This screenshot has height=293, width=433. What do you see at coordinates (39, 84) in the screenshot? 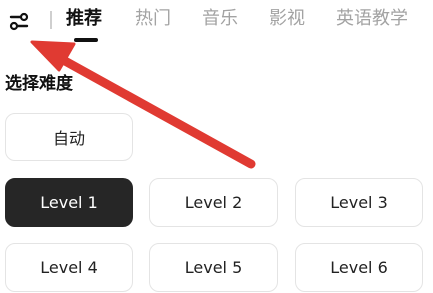
I see `difficulty-title: 选择难度` at bounding box center [39, 84].